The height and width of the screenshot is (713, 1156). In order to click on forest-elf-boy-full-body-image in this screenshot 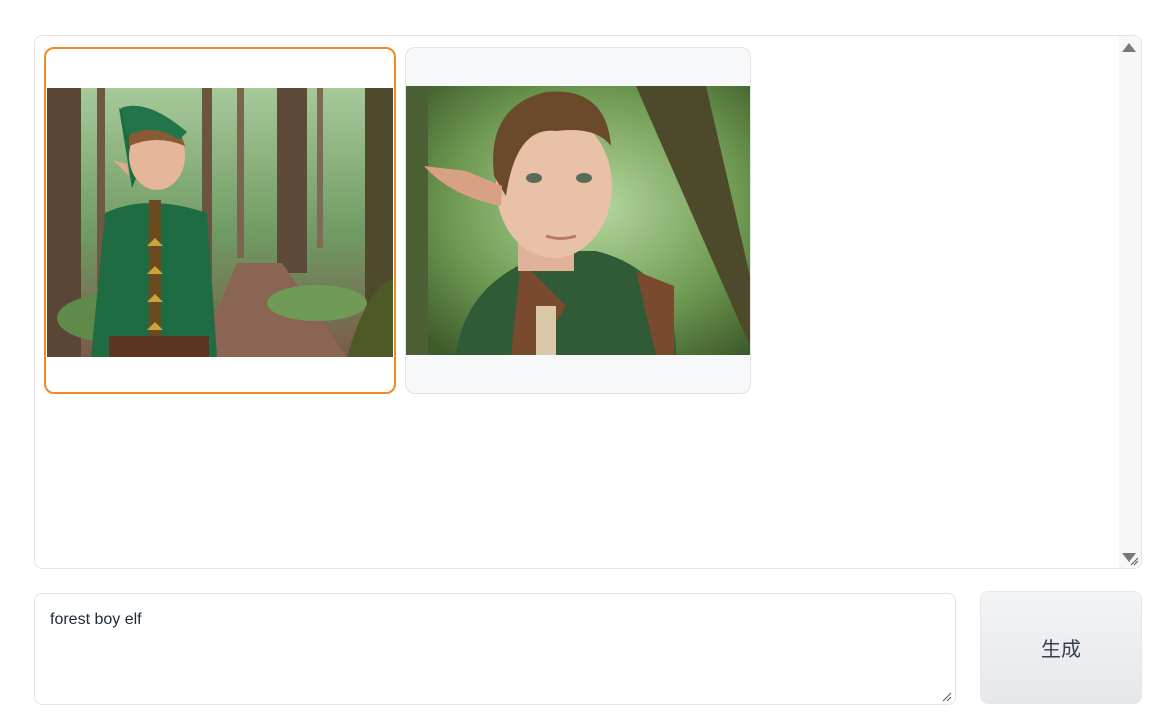, I will do `click(220, 222)`.